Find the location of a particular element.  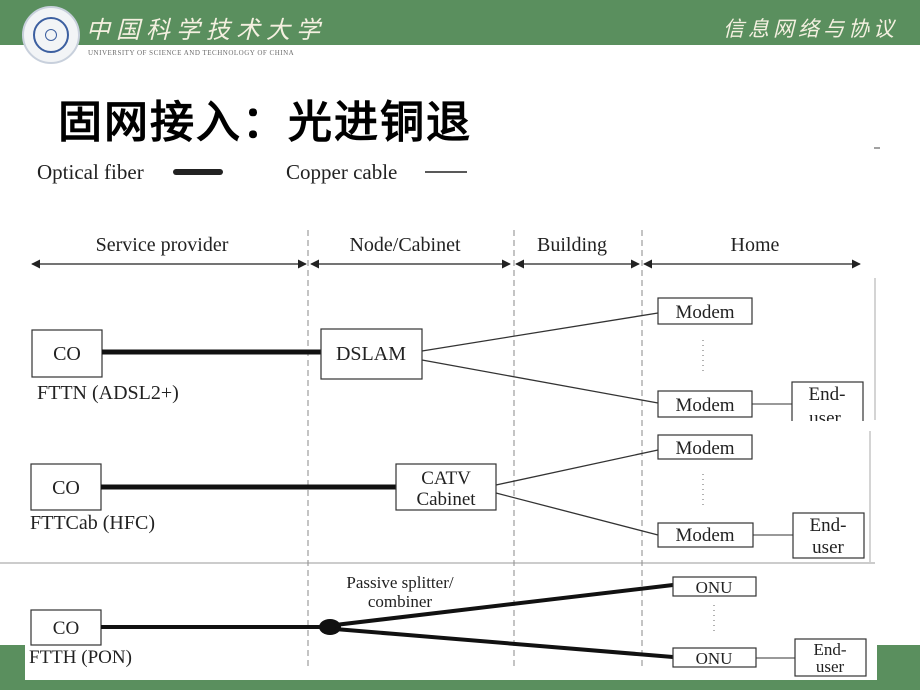

catv-label: CATV is located at coordinates (446, 478).